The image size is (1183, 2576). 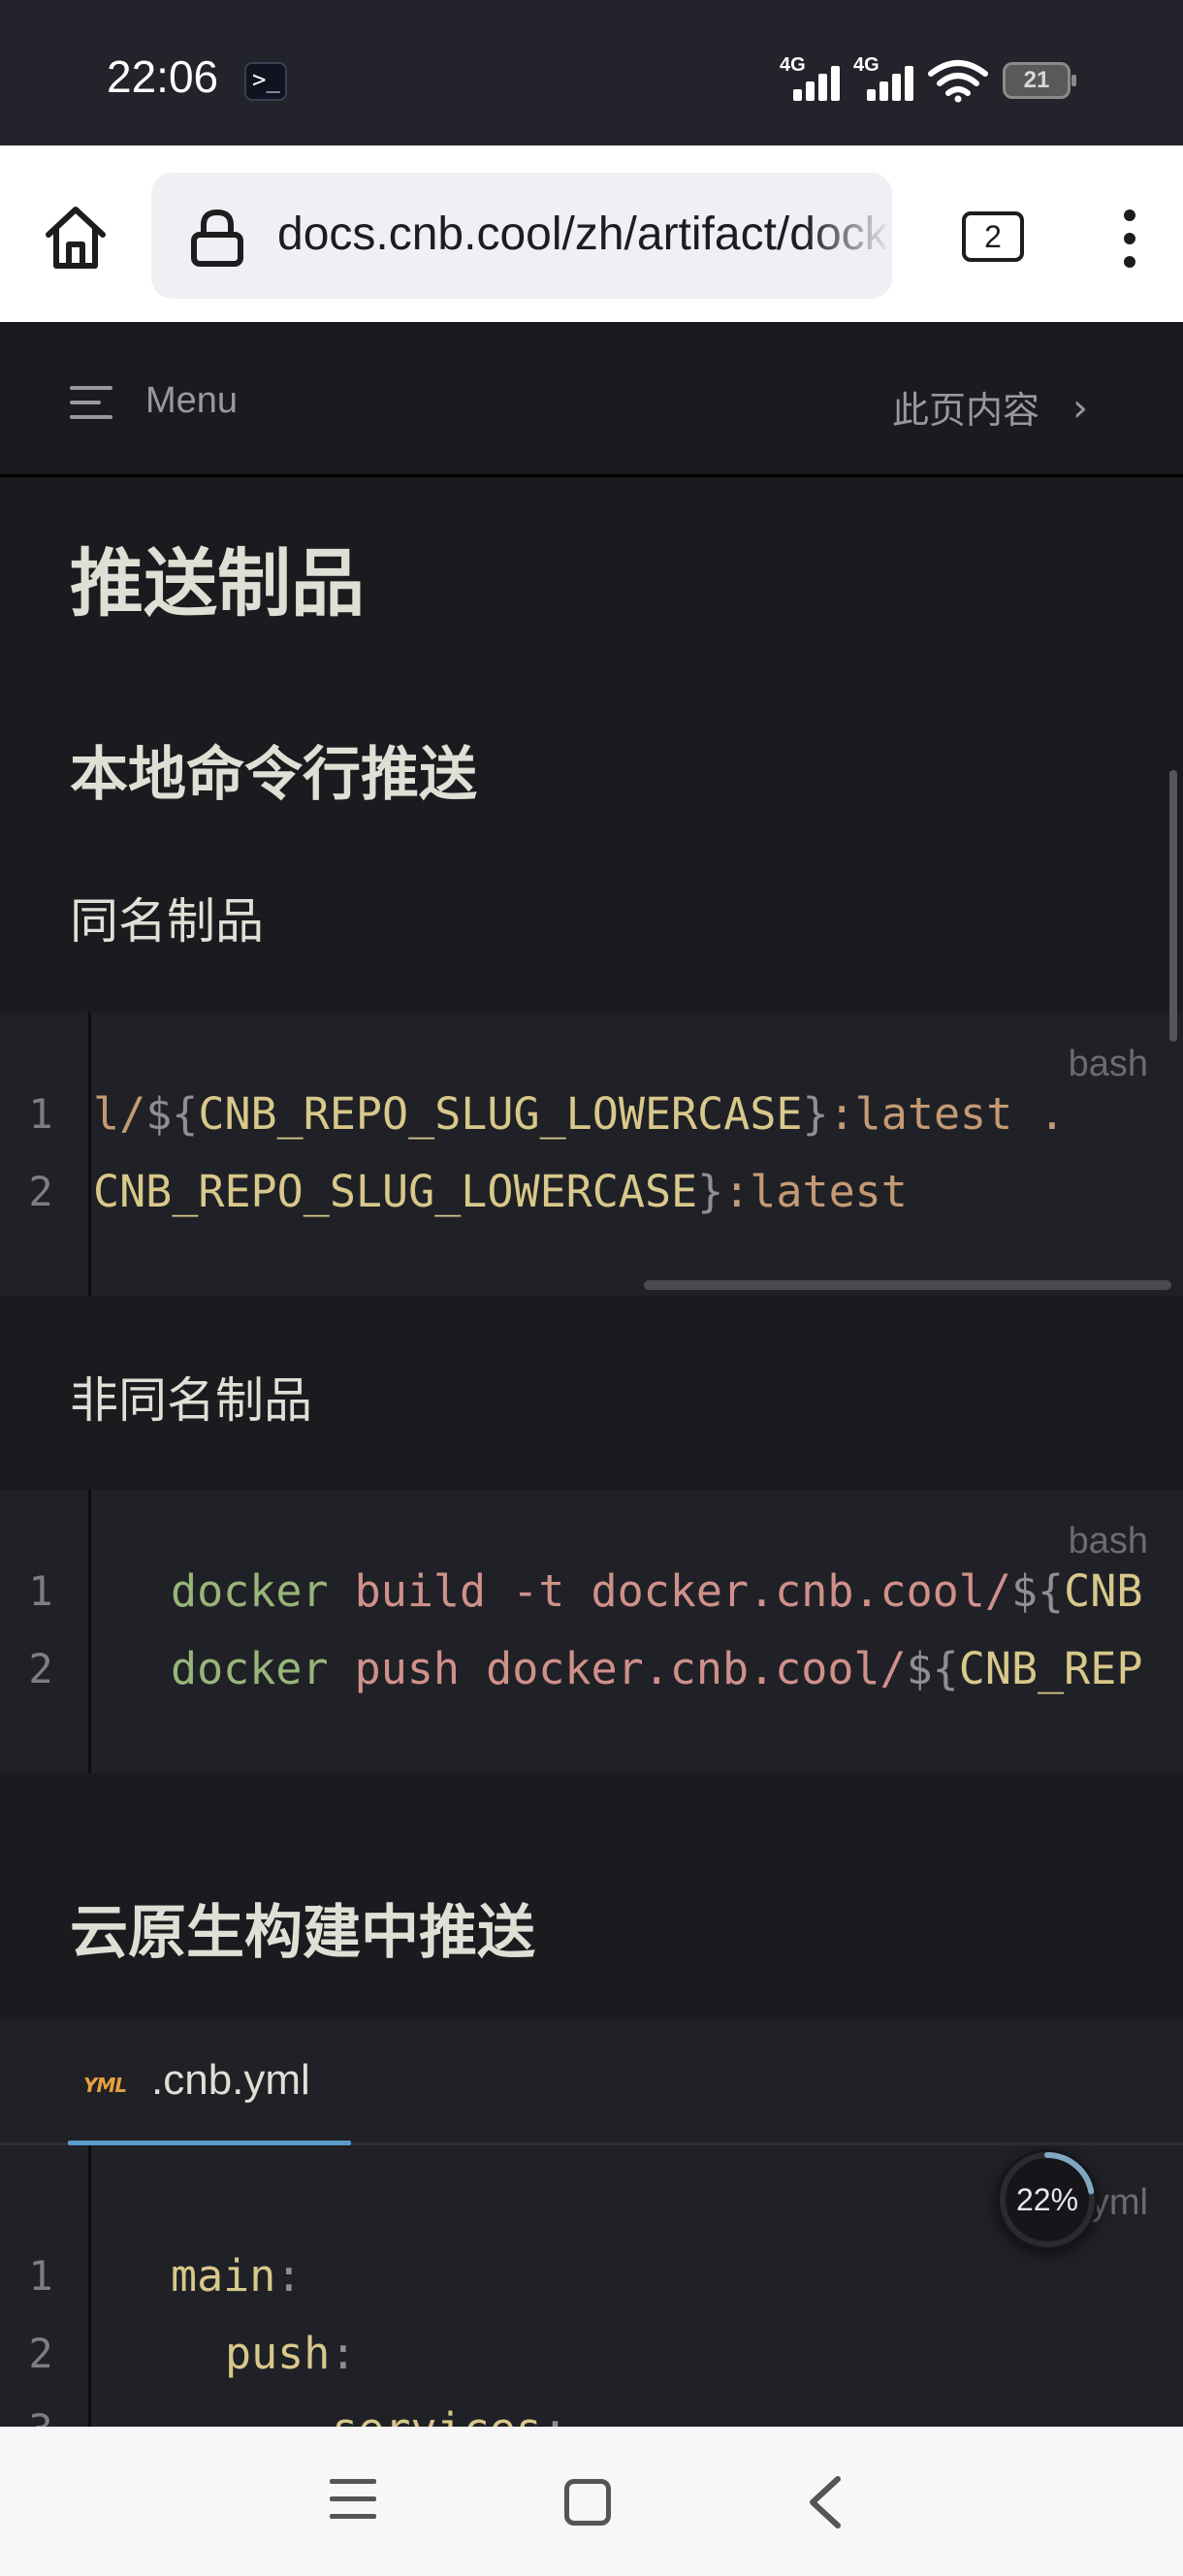 I want to click on code-line-2: CNB_REPO_SLUG_LOWERCASE}:latest, so click(x=500, y=1191).